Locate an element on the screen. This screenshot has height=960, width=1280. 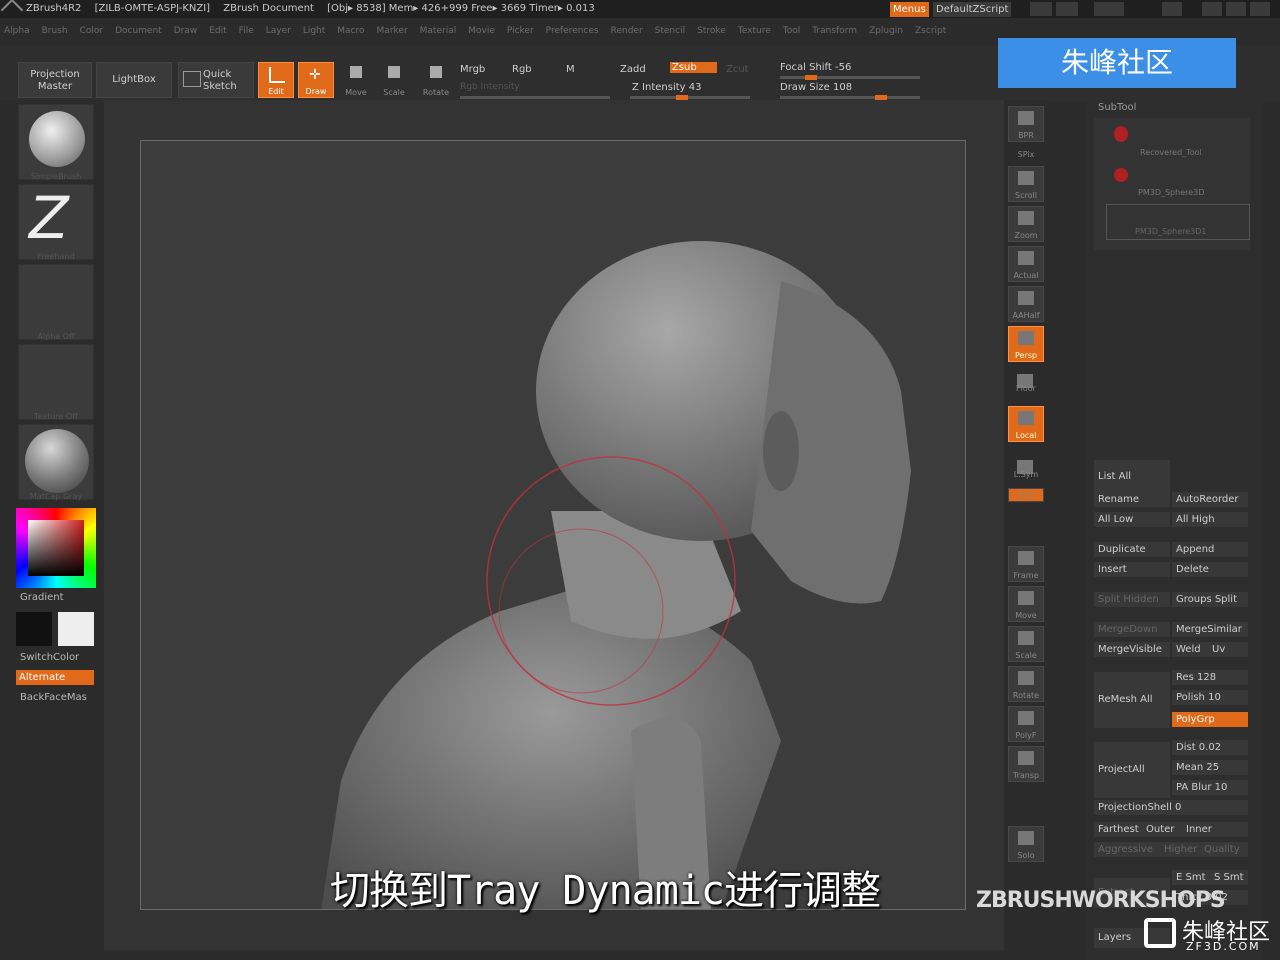
tray-split-hidden-button: Split Hidden is located at coordinates (1132, 599).